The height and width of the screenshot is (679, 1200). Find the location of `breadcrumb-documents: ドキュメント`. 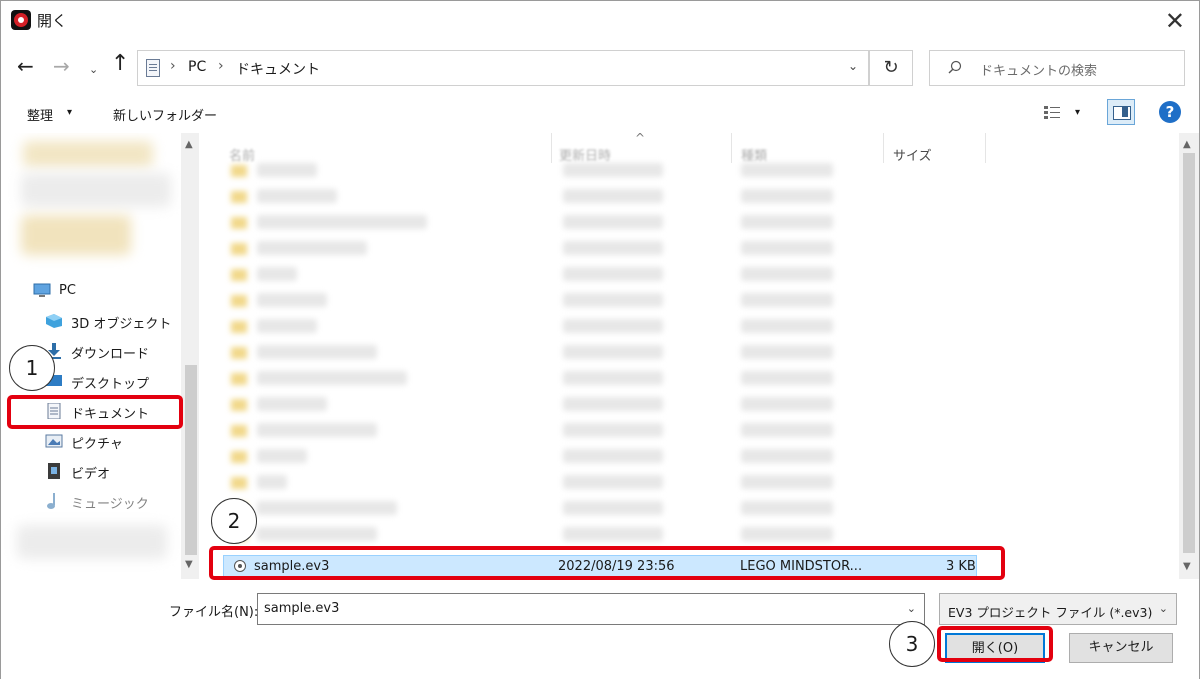

breadcrumb-documents: ドキュメント is located at coordinates (278, 69).